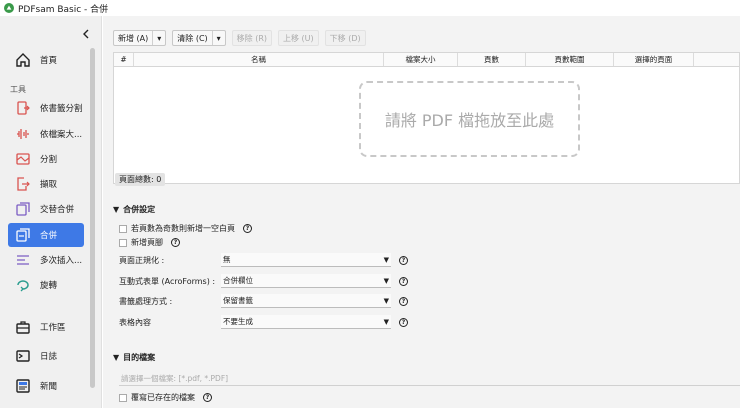  I want to click on sidebar-item-label: 工作區, so click(53, 328).